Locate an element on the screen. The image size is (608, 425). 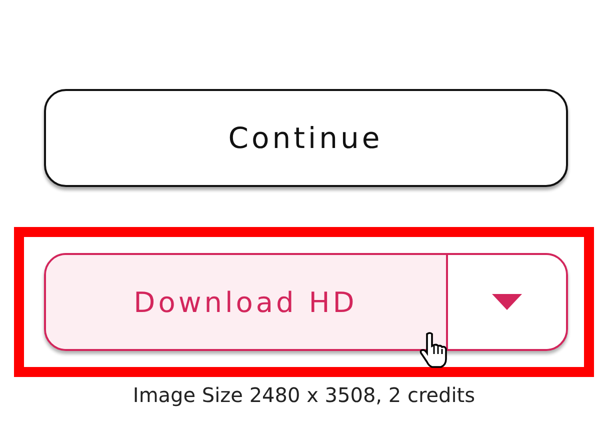
image-size-caption: Image Size 2480 x 3508, 2 credits is located at coordinates (304, 395).